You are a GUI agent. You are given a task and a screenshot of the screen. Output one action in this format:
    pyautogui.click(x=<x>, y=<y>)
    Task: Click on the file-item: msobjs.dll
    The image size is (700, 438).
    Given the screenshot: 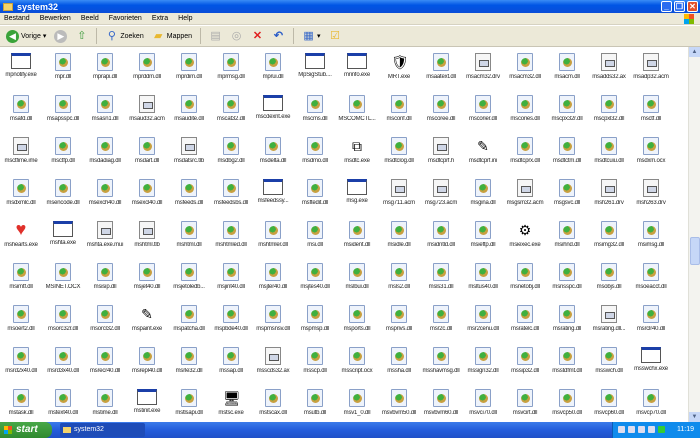 What is the action you would take?
    pyautogui.click(x=609, y=280)
    